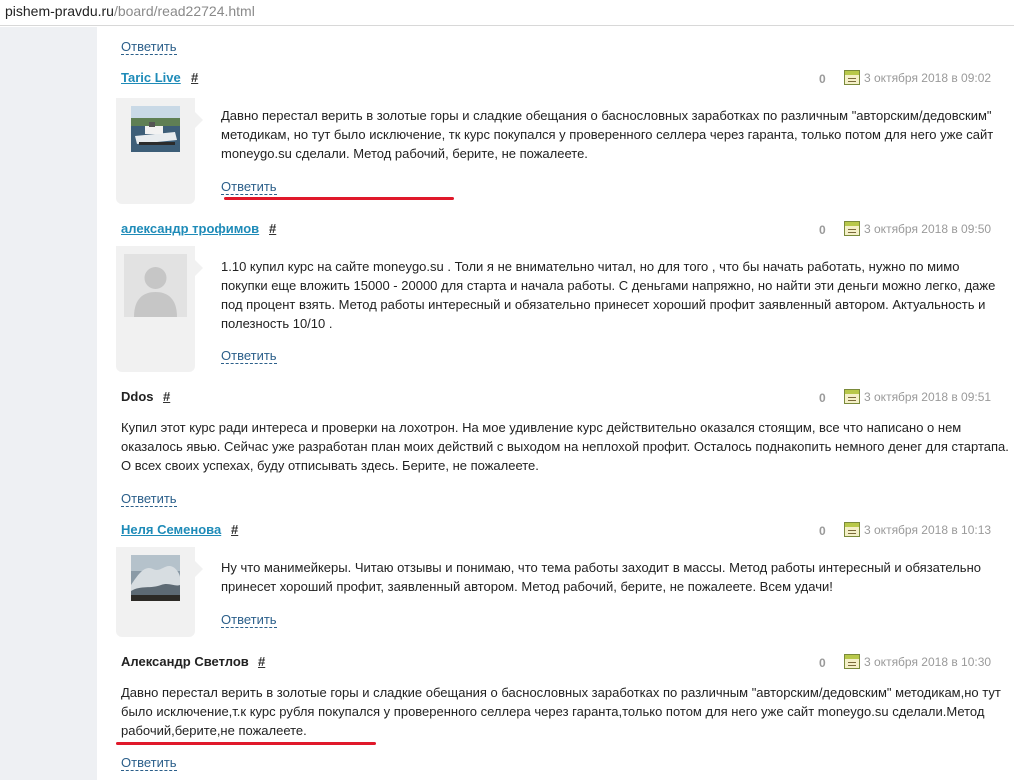 This screenshot has width=1014, height=780. What do you see at coordinates (185, 661) in the screenshot?
I see `comment-author: Александр Светлов` at bounding box center [185, 661].